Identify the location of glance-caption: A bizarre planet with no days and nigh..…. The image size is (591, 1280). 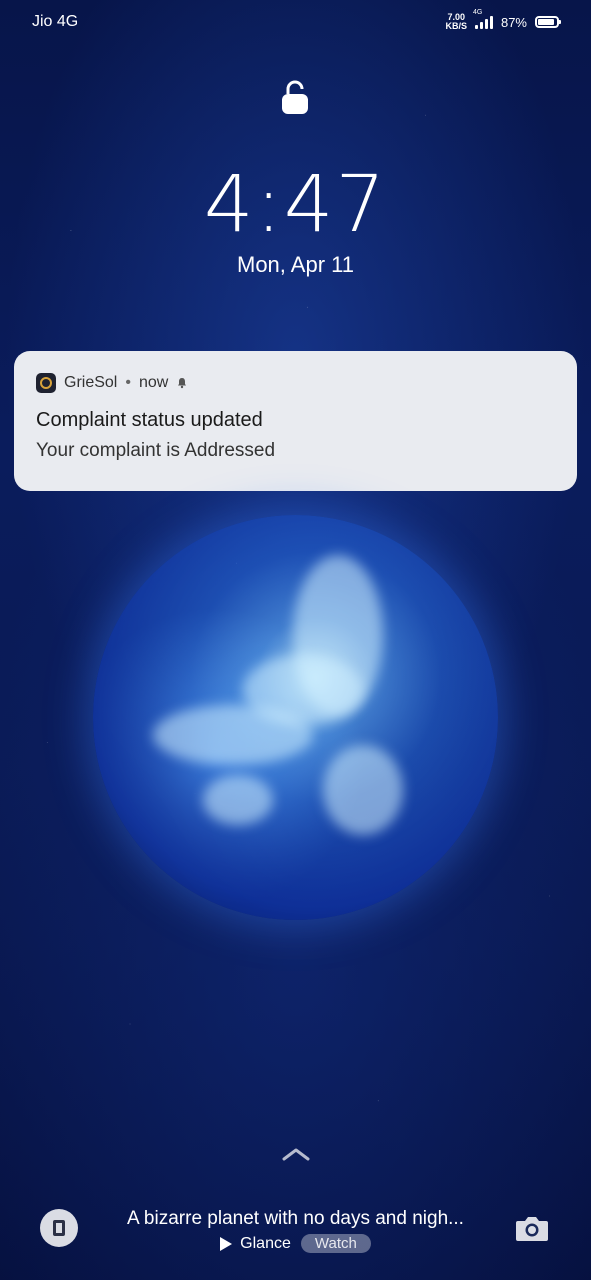
(295, 1219).